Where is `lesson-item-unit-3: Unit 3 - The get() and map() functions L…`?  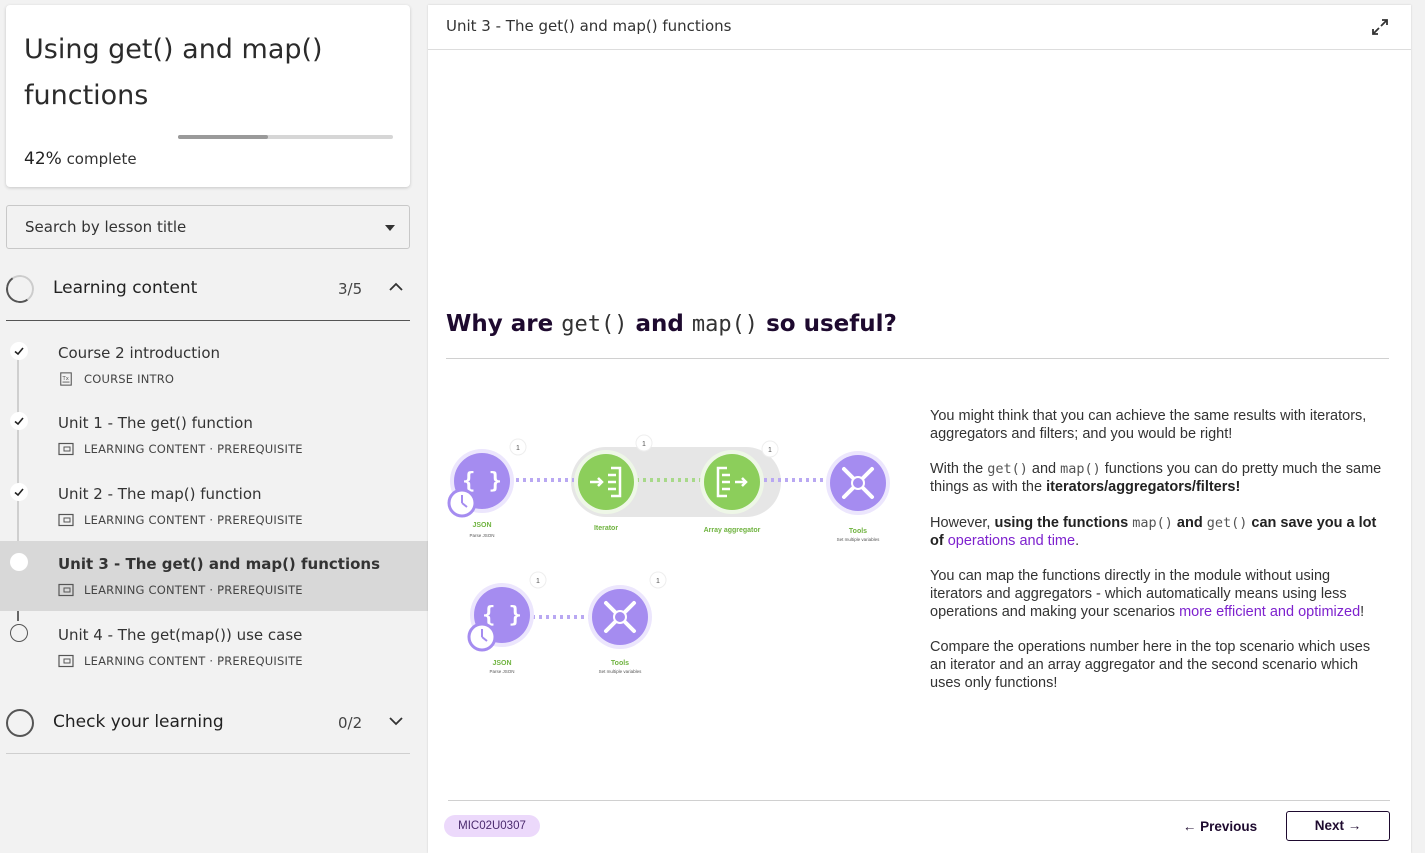 lesson-item-unit-3: Unit 3 - The get() and map() functions L… is located at coordinates (214, 576).